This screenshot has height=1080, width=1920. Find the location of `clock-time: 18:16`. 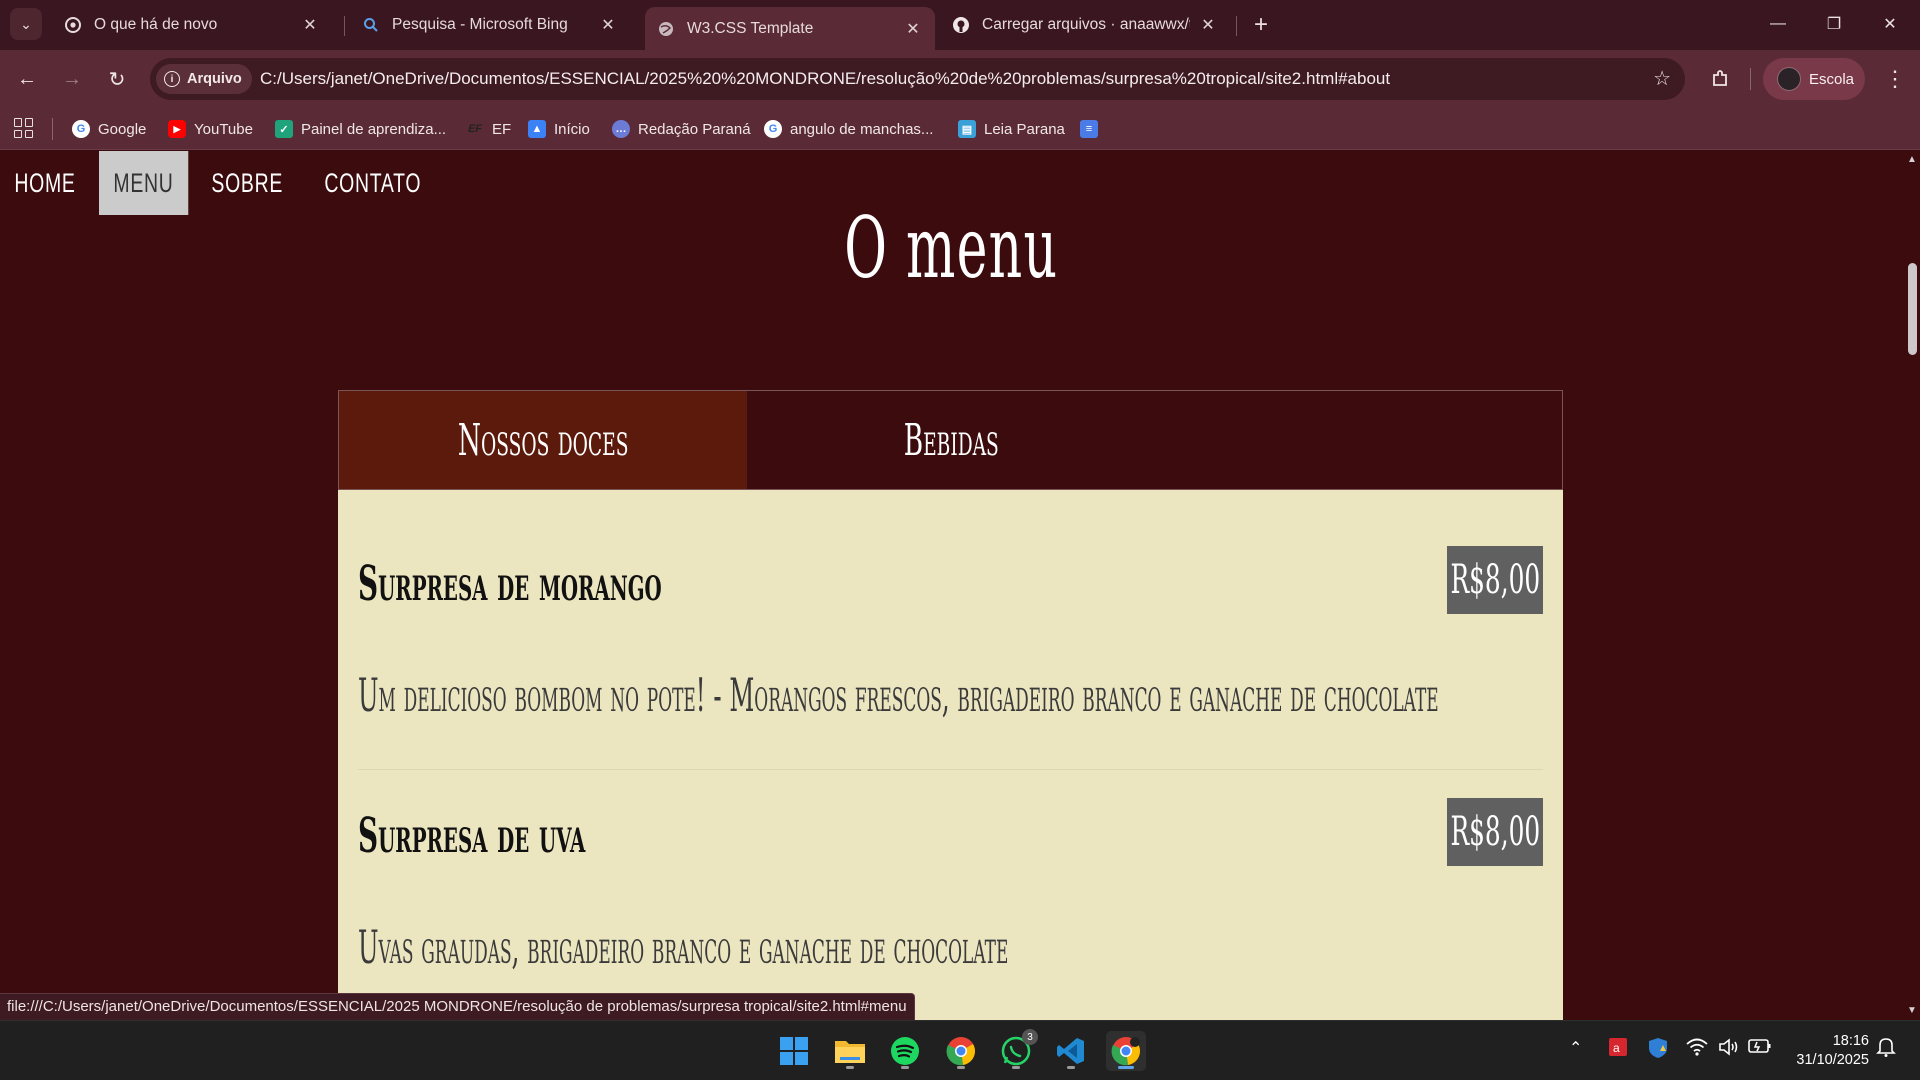

clock-time: 18:16 is located at coordinates (1850, 1041).